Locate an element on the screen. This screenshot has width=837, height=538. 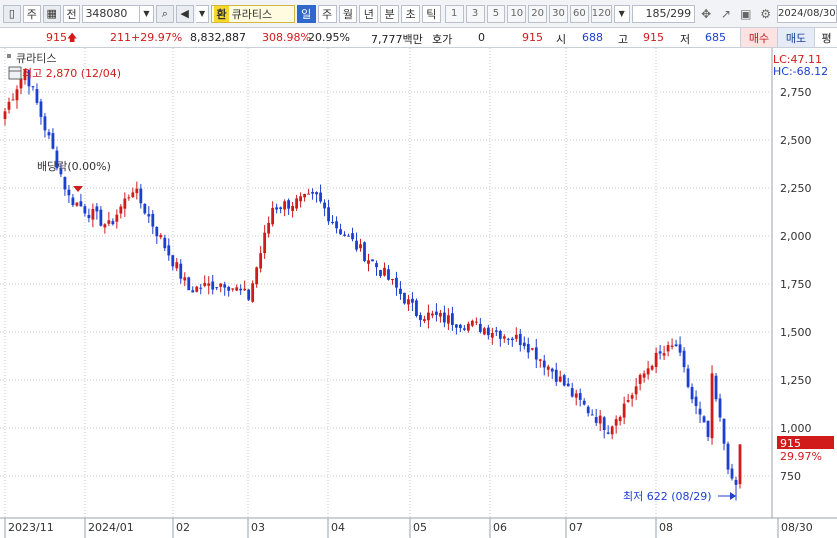
num-30: 30 is located at coordinates (558, 13).